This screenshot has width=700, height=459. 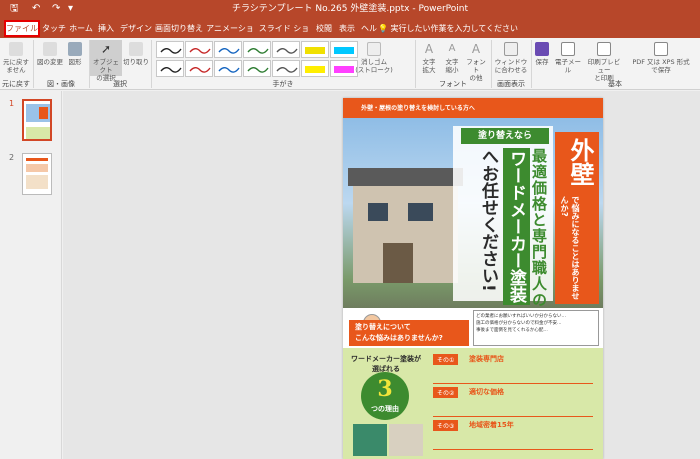 What do you see at coordinates (12, 157) in the screenshot?
I see `slide-number: 2` at bounding box center [12, 157].